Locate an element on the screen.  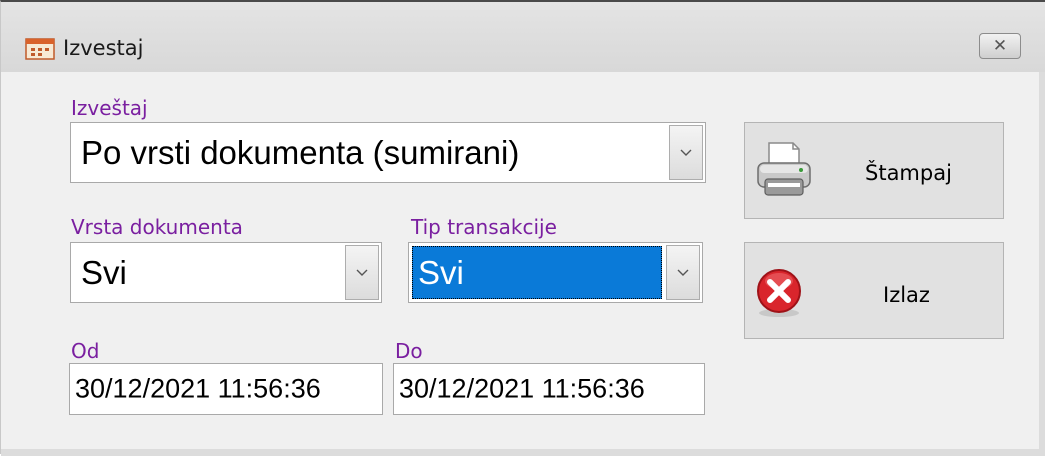
date-from-label: Od is located at coordinates (85, 351).